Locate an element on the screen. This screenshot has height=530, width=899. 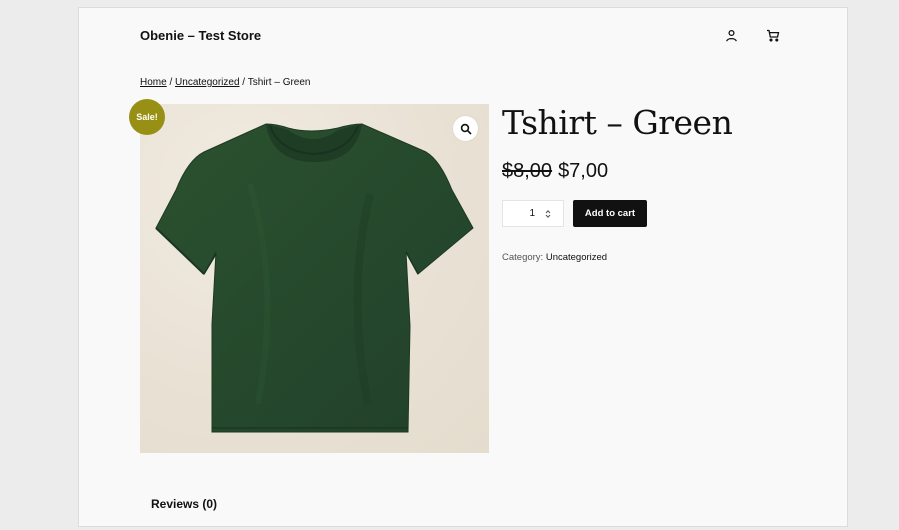
quantity-stepper: 1 is located at coordinates (533, 213).